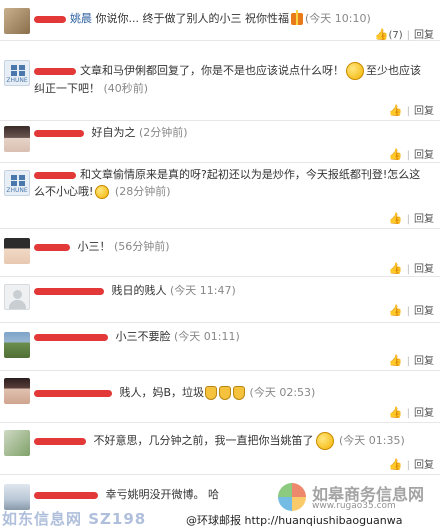 This screenshot has height=529, width=440. I want to click on comment-body: 姚晨 你说你... 终于做了别人的小三 祝你性福 (今天 10:10), so click(230, 18).